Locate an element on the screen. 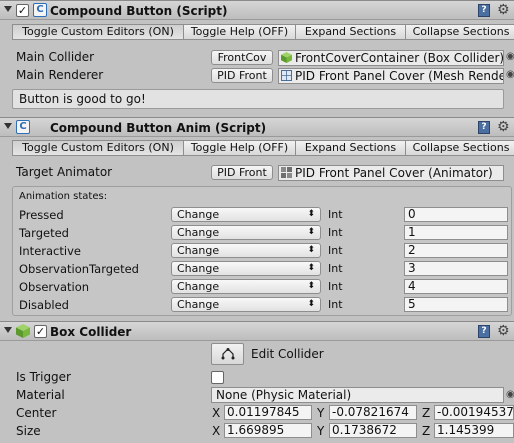 This screenshot has width=514, height=443. main-renderer-dropdown: PID Front is located at coordinates (242, 75).